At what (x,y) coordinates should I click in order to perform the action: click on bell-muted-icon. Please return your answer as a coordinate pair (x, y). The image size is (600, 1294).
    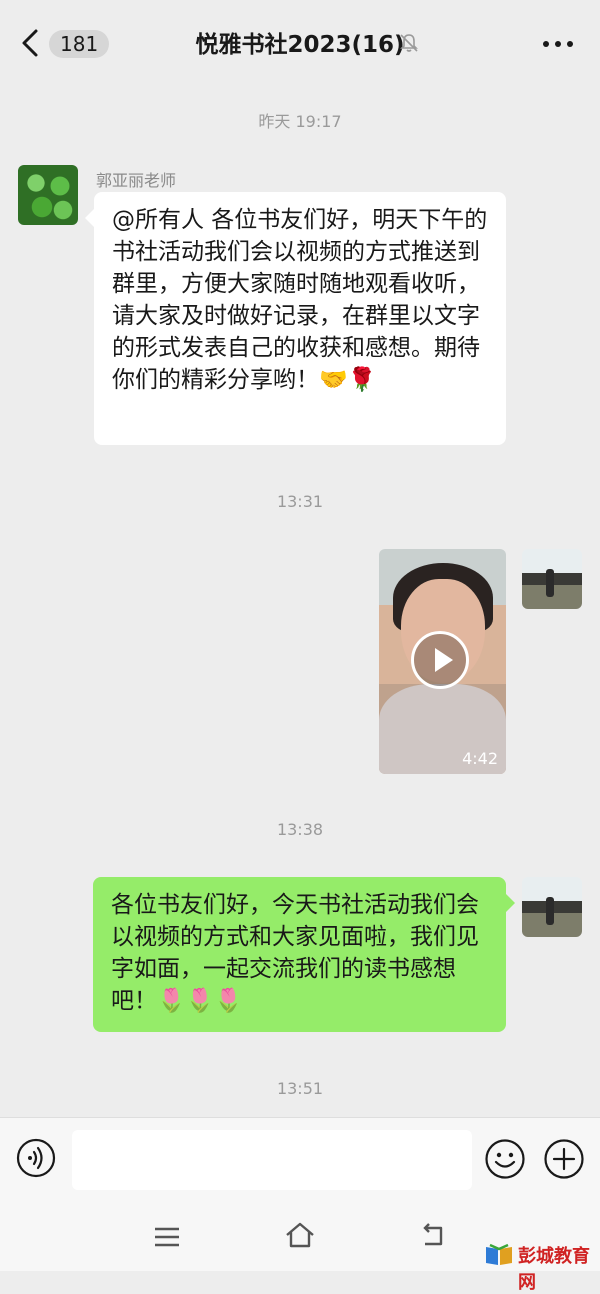
    Looking at the image, I should click on (409, 43).